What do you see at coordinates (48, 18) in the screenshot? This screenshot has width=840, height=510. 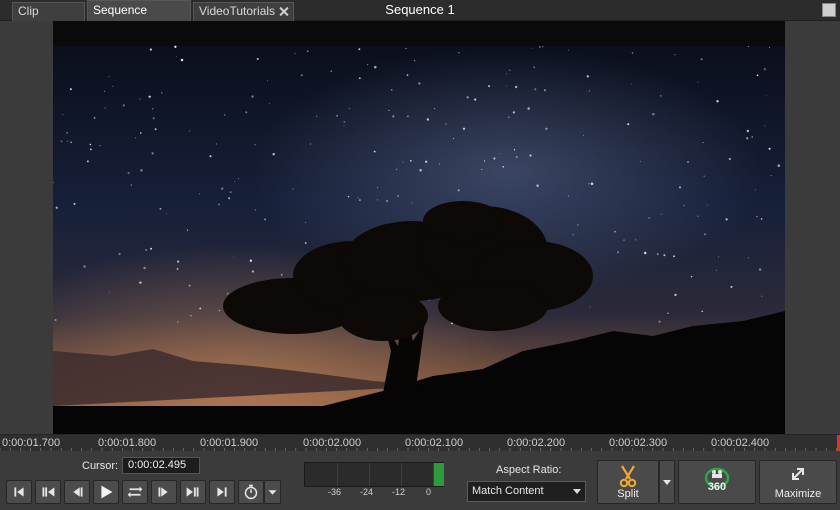 I see `tab-clip-preview: Clip Preview` at bounding box center [48, 18].